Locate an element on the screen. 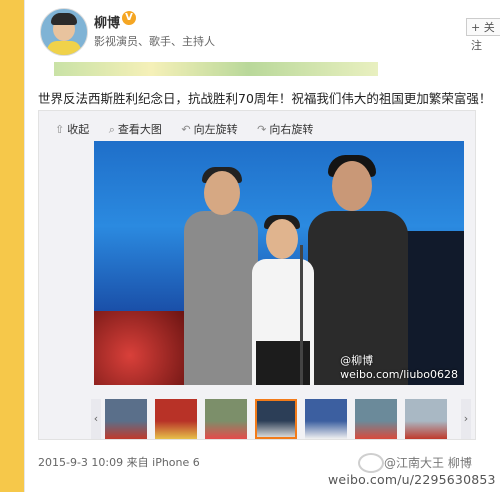 The width and height of the screenshot is (500, 492). rotate-right-icon: ↷ is located at coordinates (262, 129).